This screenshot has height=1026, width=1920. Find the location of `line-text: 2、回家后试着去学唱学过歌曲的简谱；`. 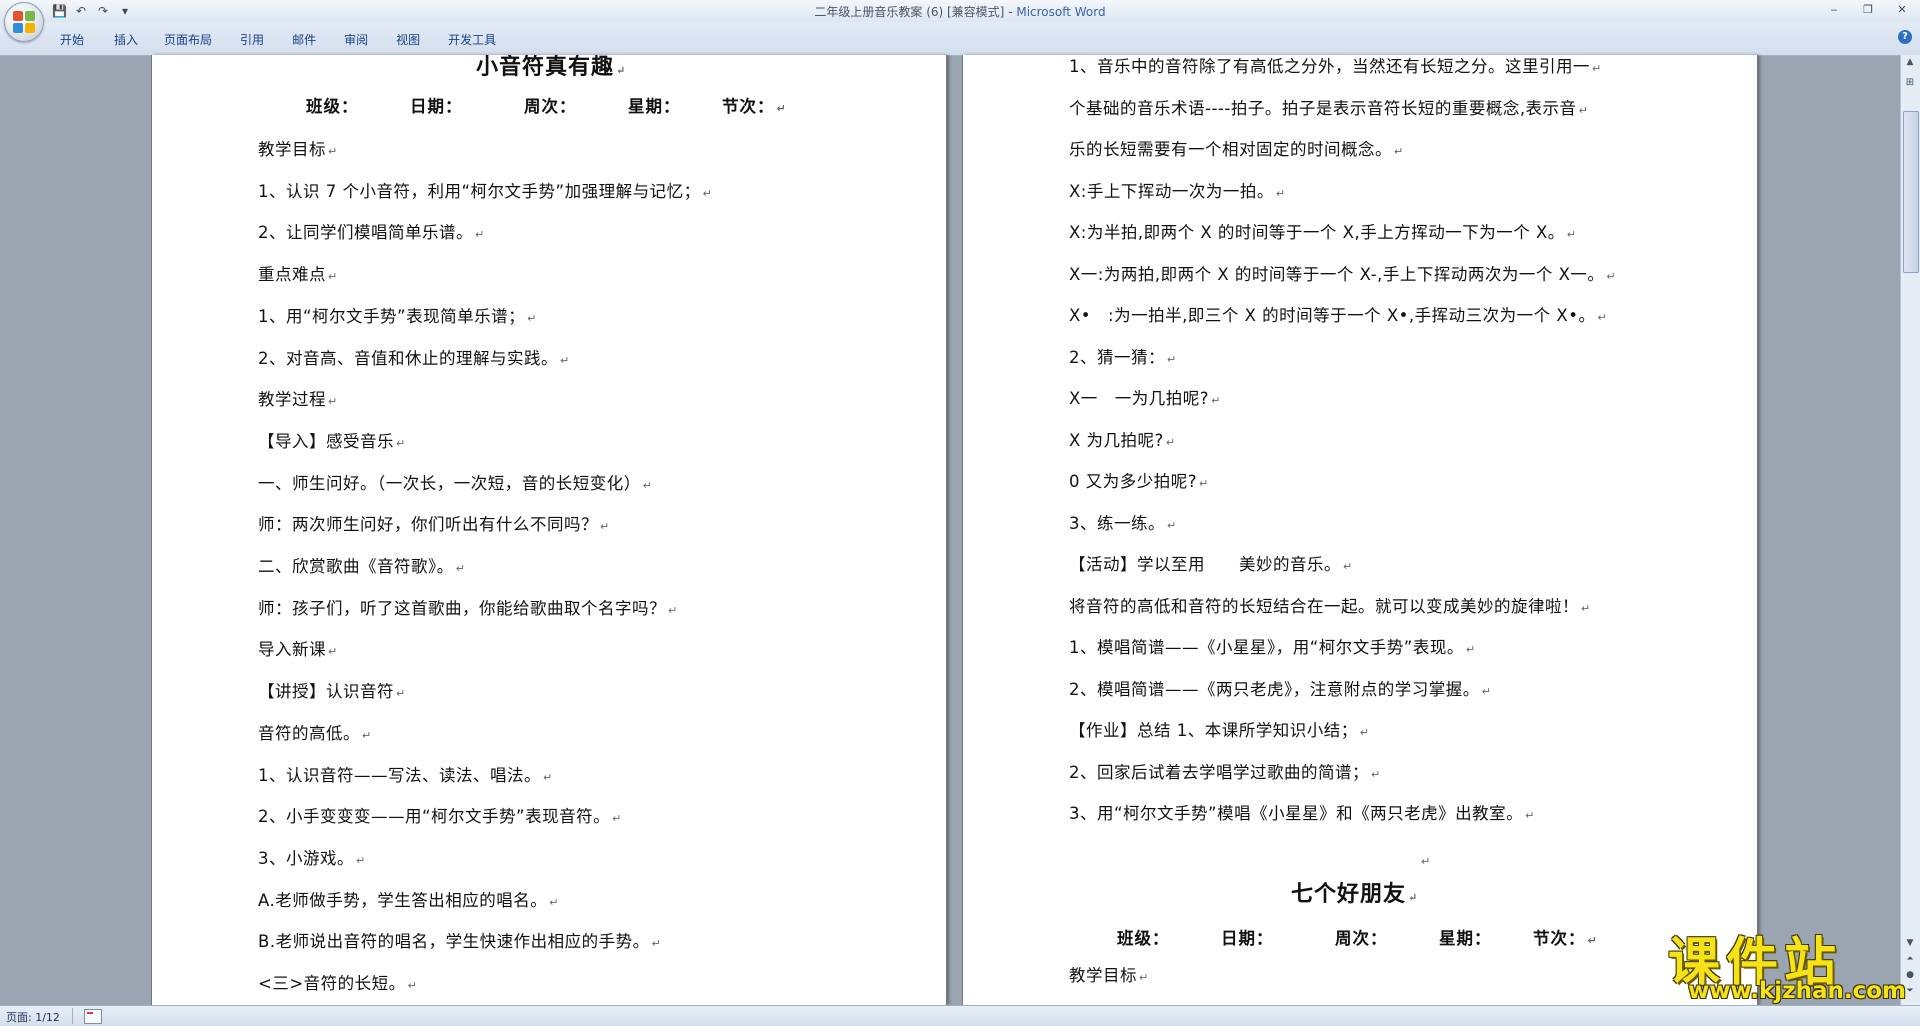

line-text: 2、回家后试着去学唱学过歌曲的简谱； is located at coordinates (1219, 772).